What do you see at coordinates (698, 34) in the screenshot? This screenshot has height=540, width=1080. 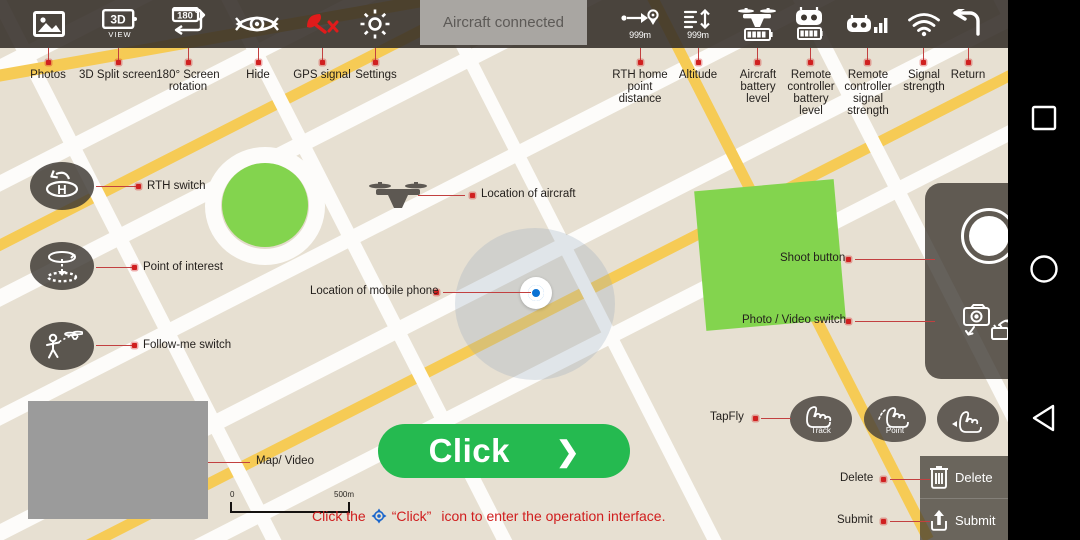 I see `altitude-value: 999m` at bounding box center [698, 34].